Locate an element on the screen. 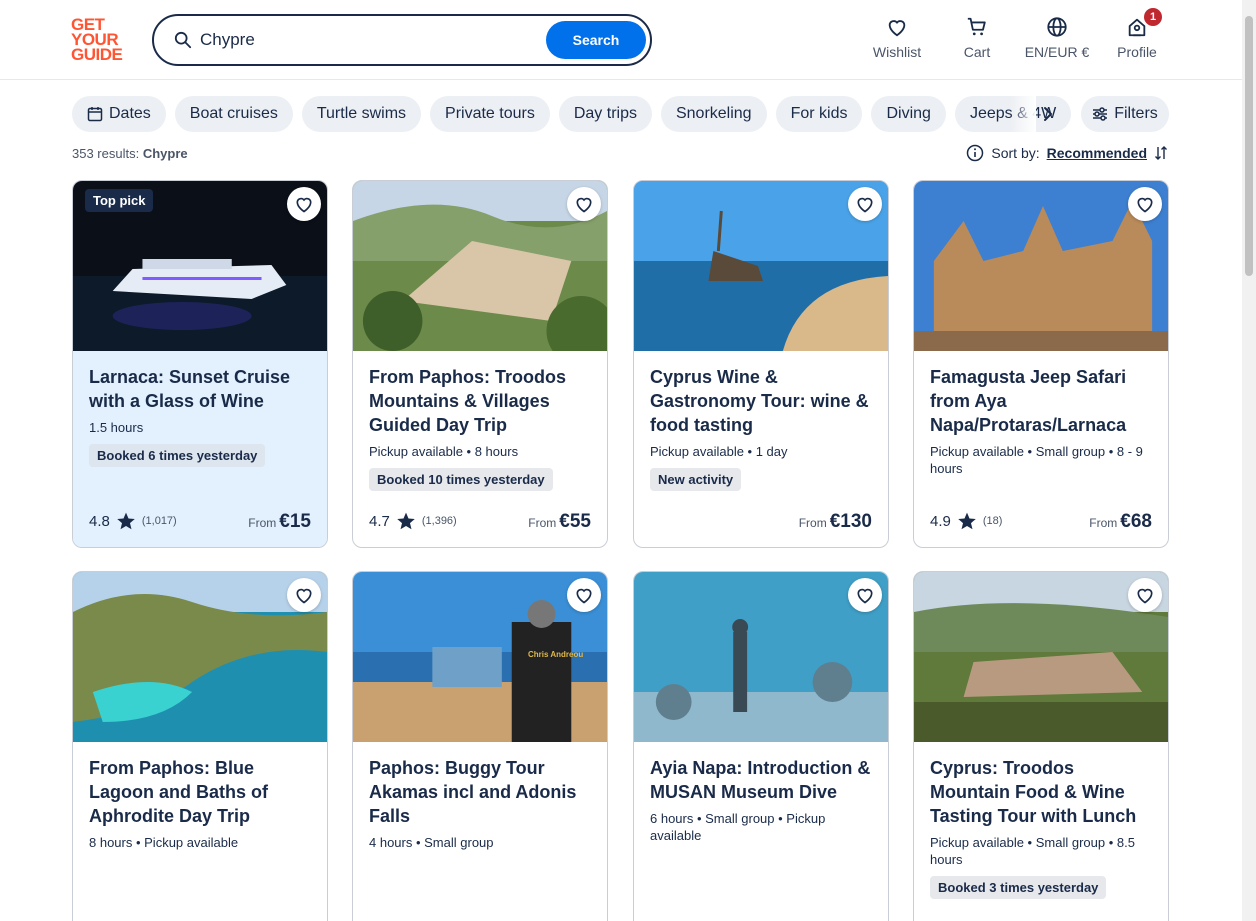 The height and width of the screenshot is (921, 1256). filters-button: Filters is located at coordinates (1125, 114).